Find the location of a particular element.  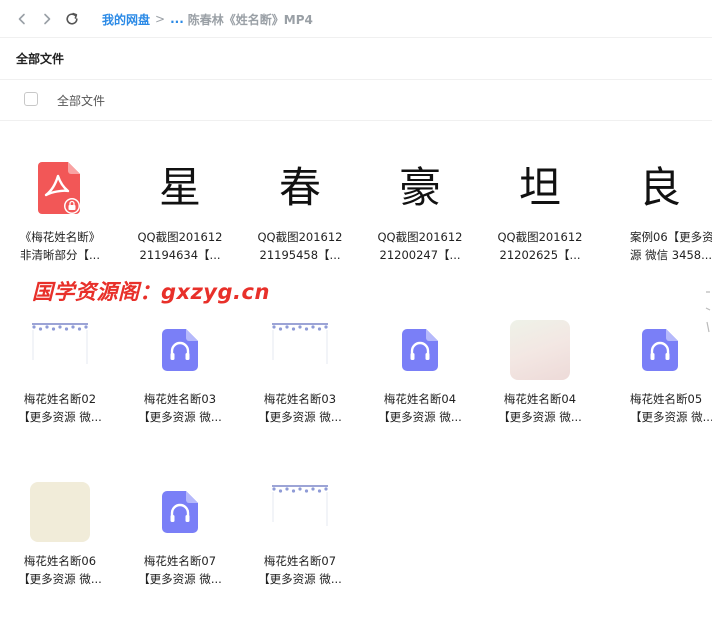

section-title: 全部文件 is located at coordinates (40, 59).